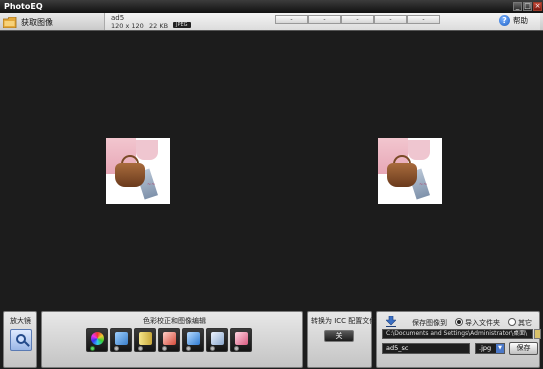 Image resolution: width=543 pixels, height=369 pixels. I want to click on file-dimensions: 120 x 120, so click(127, 26).